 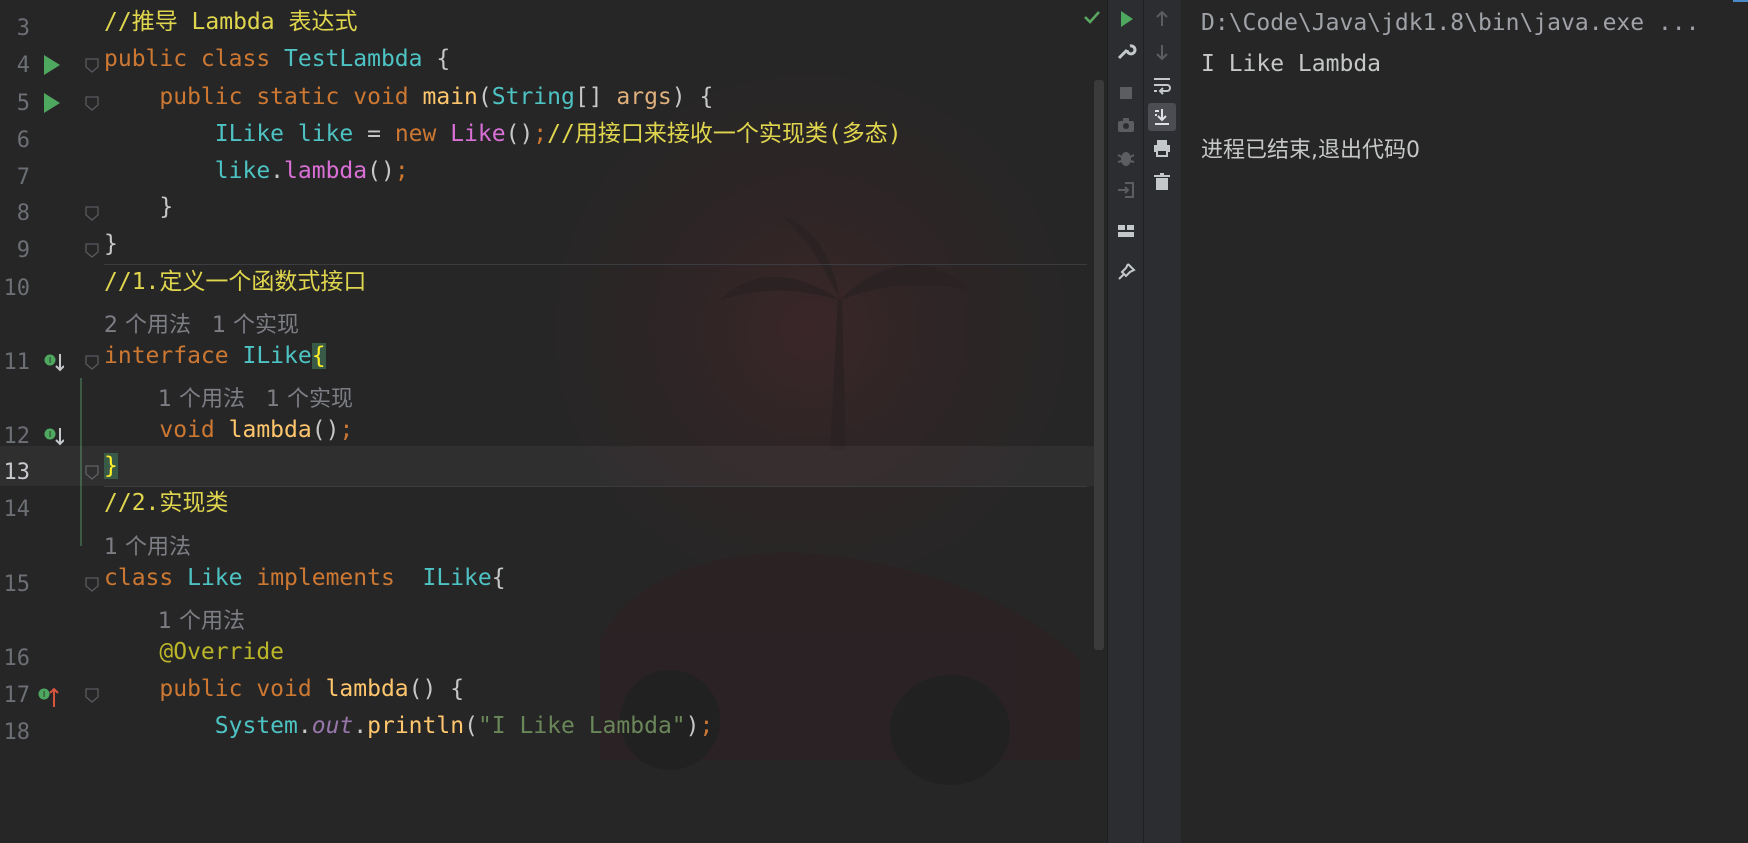 I want to click on code-line: public static void main(String[] args) {, so click(x=408, y=97).